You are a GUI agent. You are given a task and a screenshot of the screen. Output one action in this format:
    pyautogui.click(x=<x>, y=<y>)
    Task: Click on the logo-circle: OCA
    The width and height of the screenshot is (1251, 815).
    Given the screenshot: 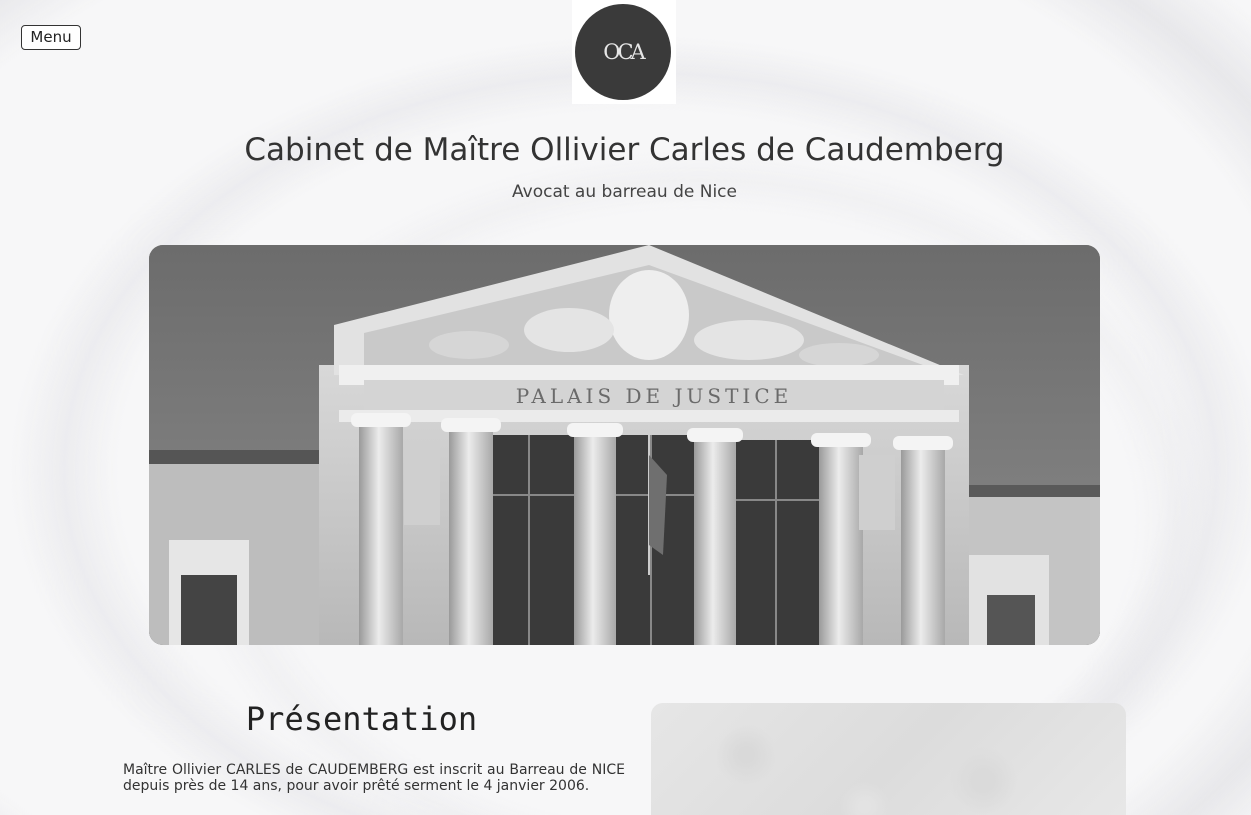 What is the action you would take?
    pyautogui.click(x=623, y=52)
    